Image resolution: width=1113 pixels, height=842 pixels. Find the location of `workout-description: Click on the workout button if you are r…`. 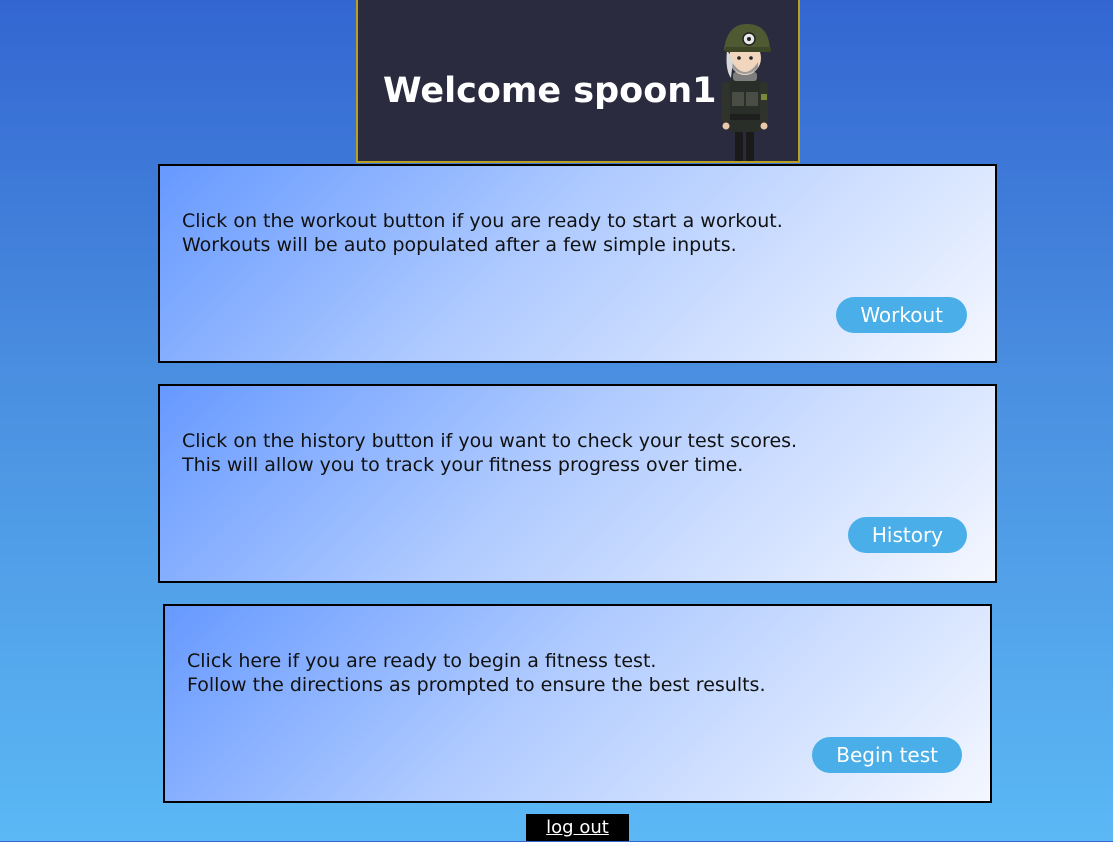

workout-description: Click on the workout button if you are r… is located at coordinates (482, 233).